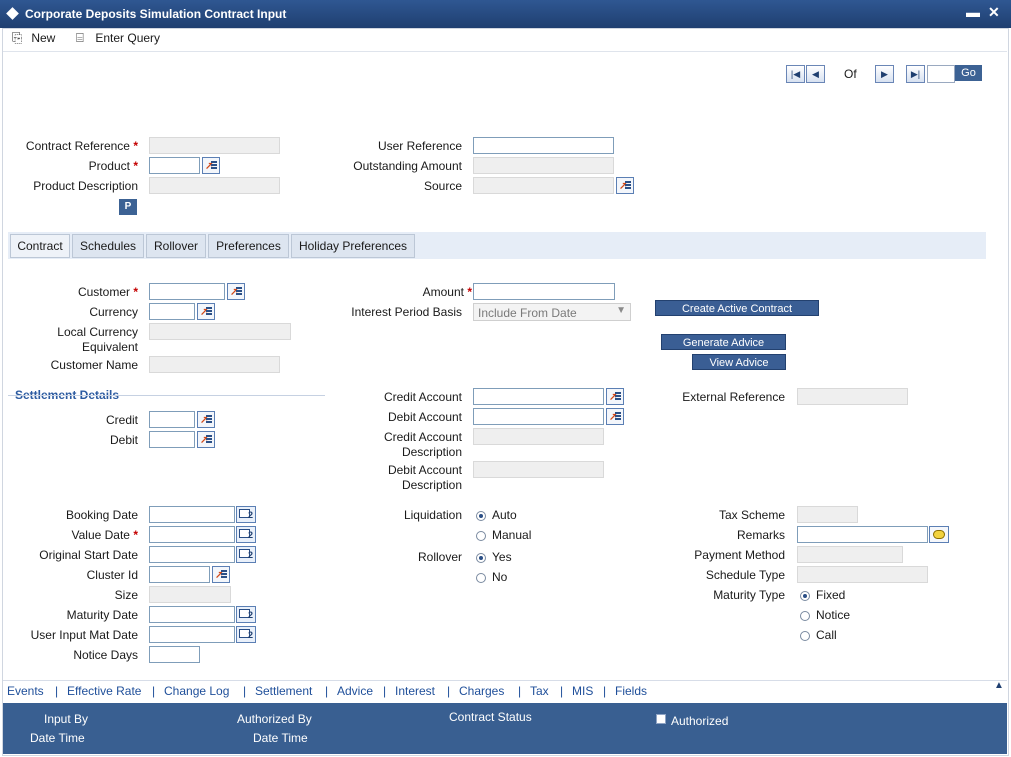 The height and width of the screenshot is (757, 1011). What do you see at coordinates (17, 37) in the screenshot?
I see `new-record-icon: ⎘` at bounding box center [17, 37].